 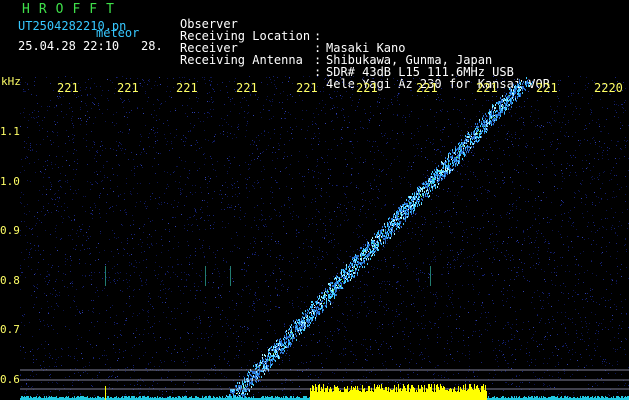 I want to click on signal-level-bar, so click(x=324, y=392).